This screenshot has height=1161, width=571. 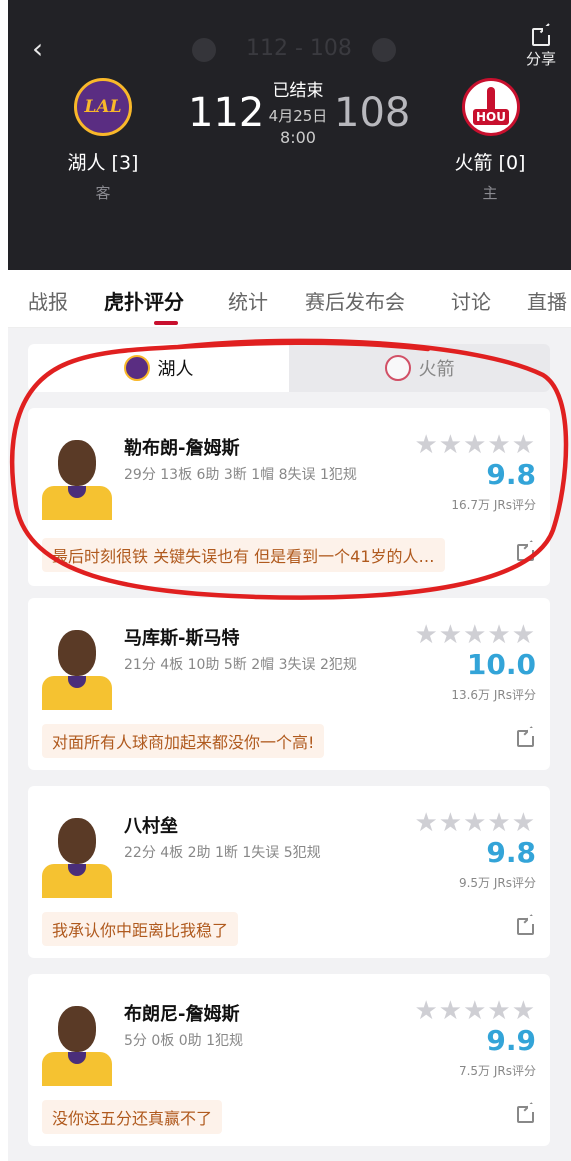 What do you see at coordinates (182, 638) in the screenshot?
I see `player-name: 马库斯-斯马特` at bounding box center [182, 638].